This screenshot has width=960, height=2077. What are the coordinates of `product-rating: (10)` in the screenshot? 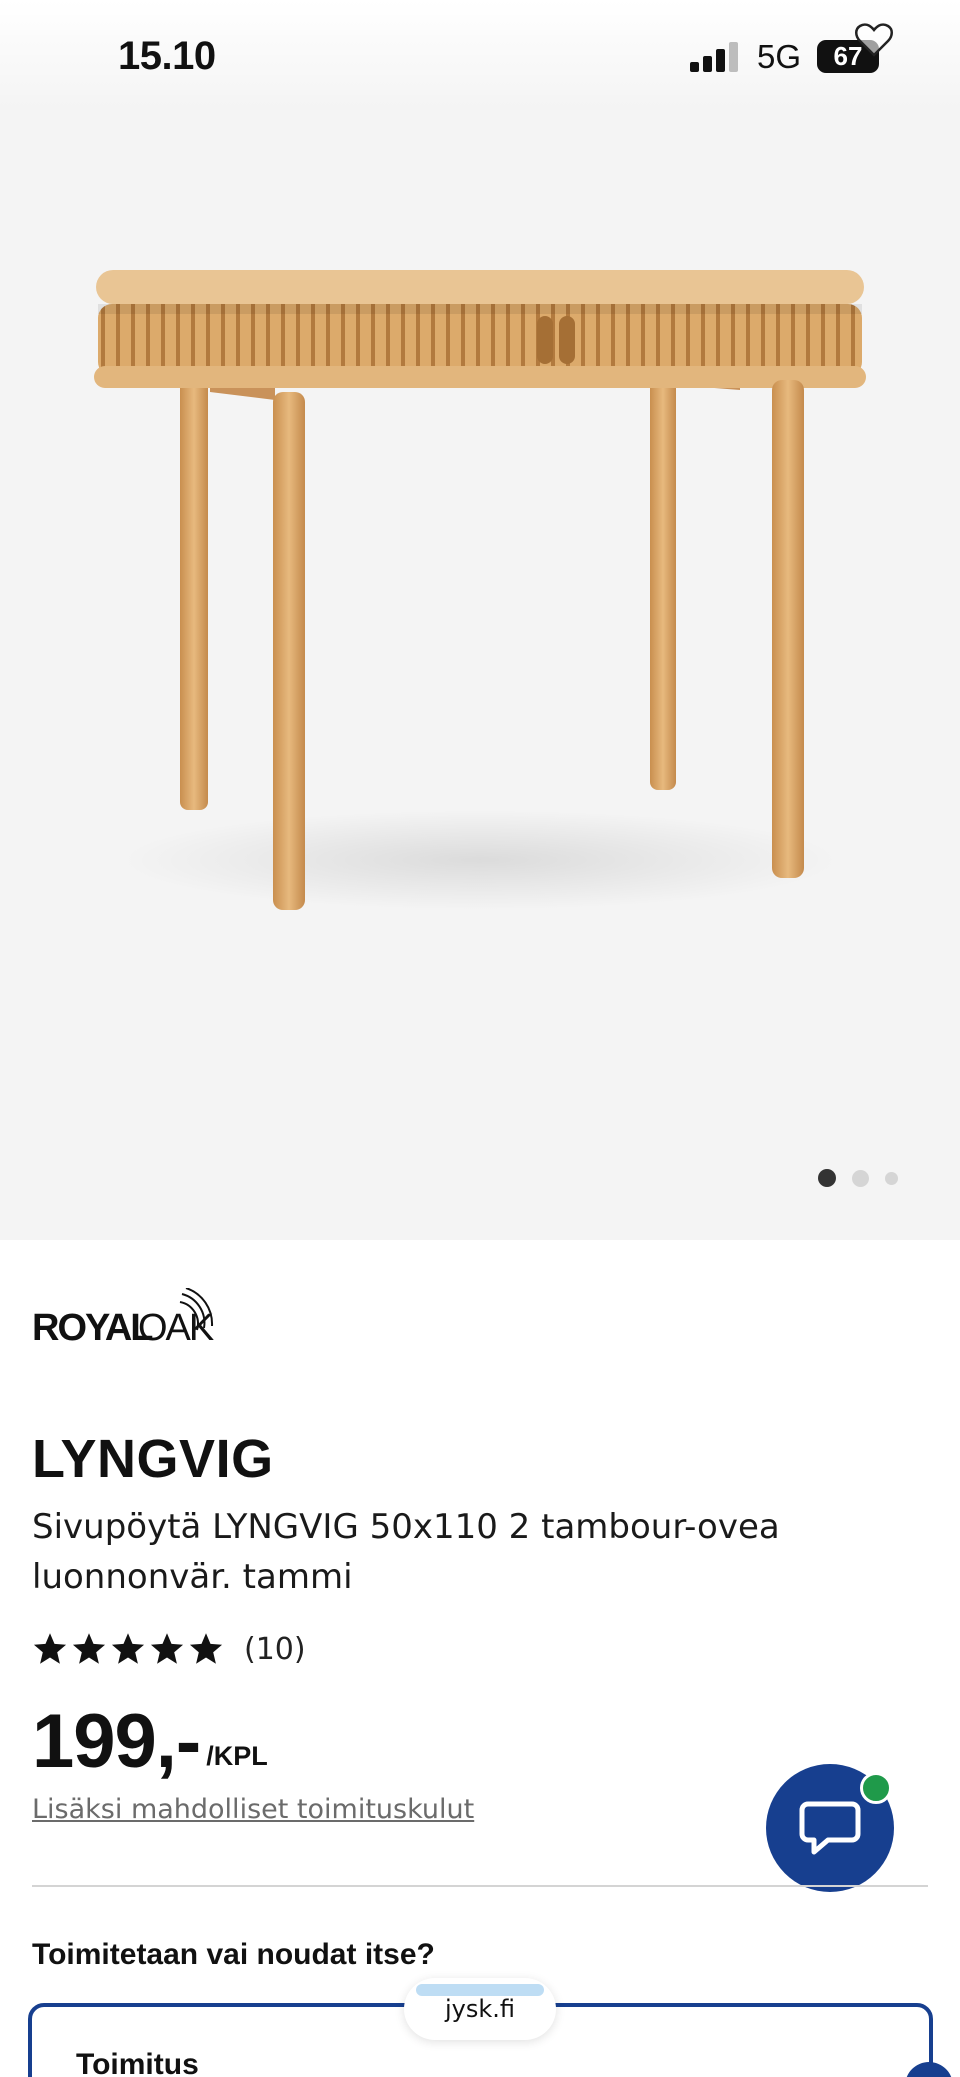 It's located at (169, 1649).